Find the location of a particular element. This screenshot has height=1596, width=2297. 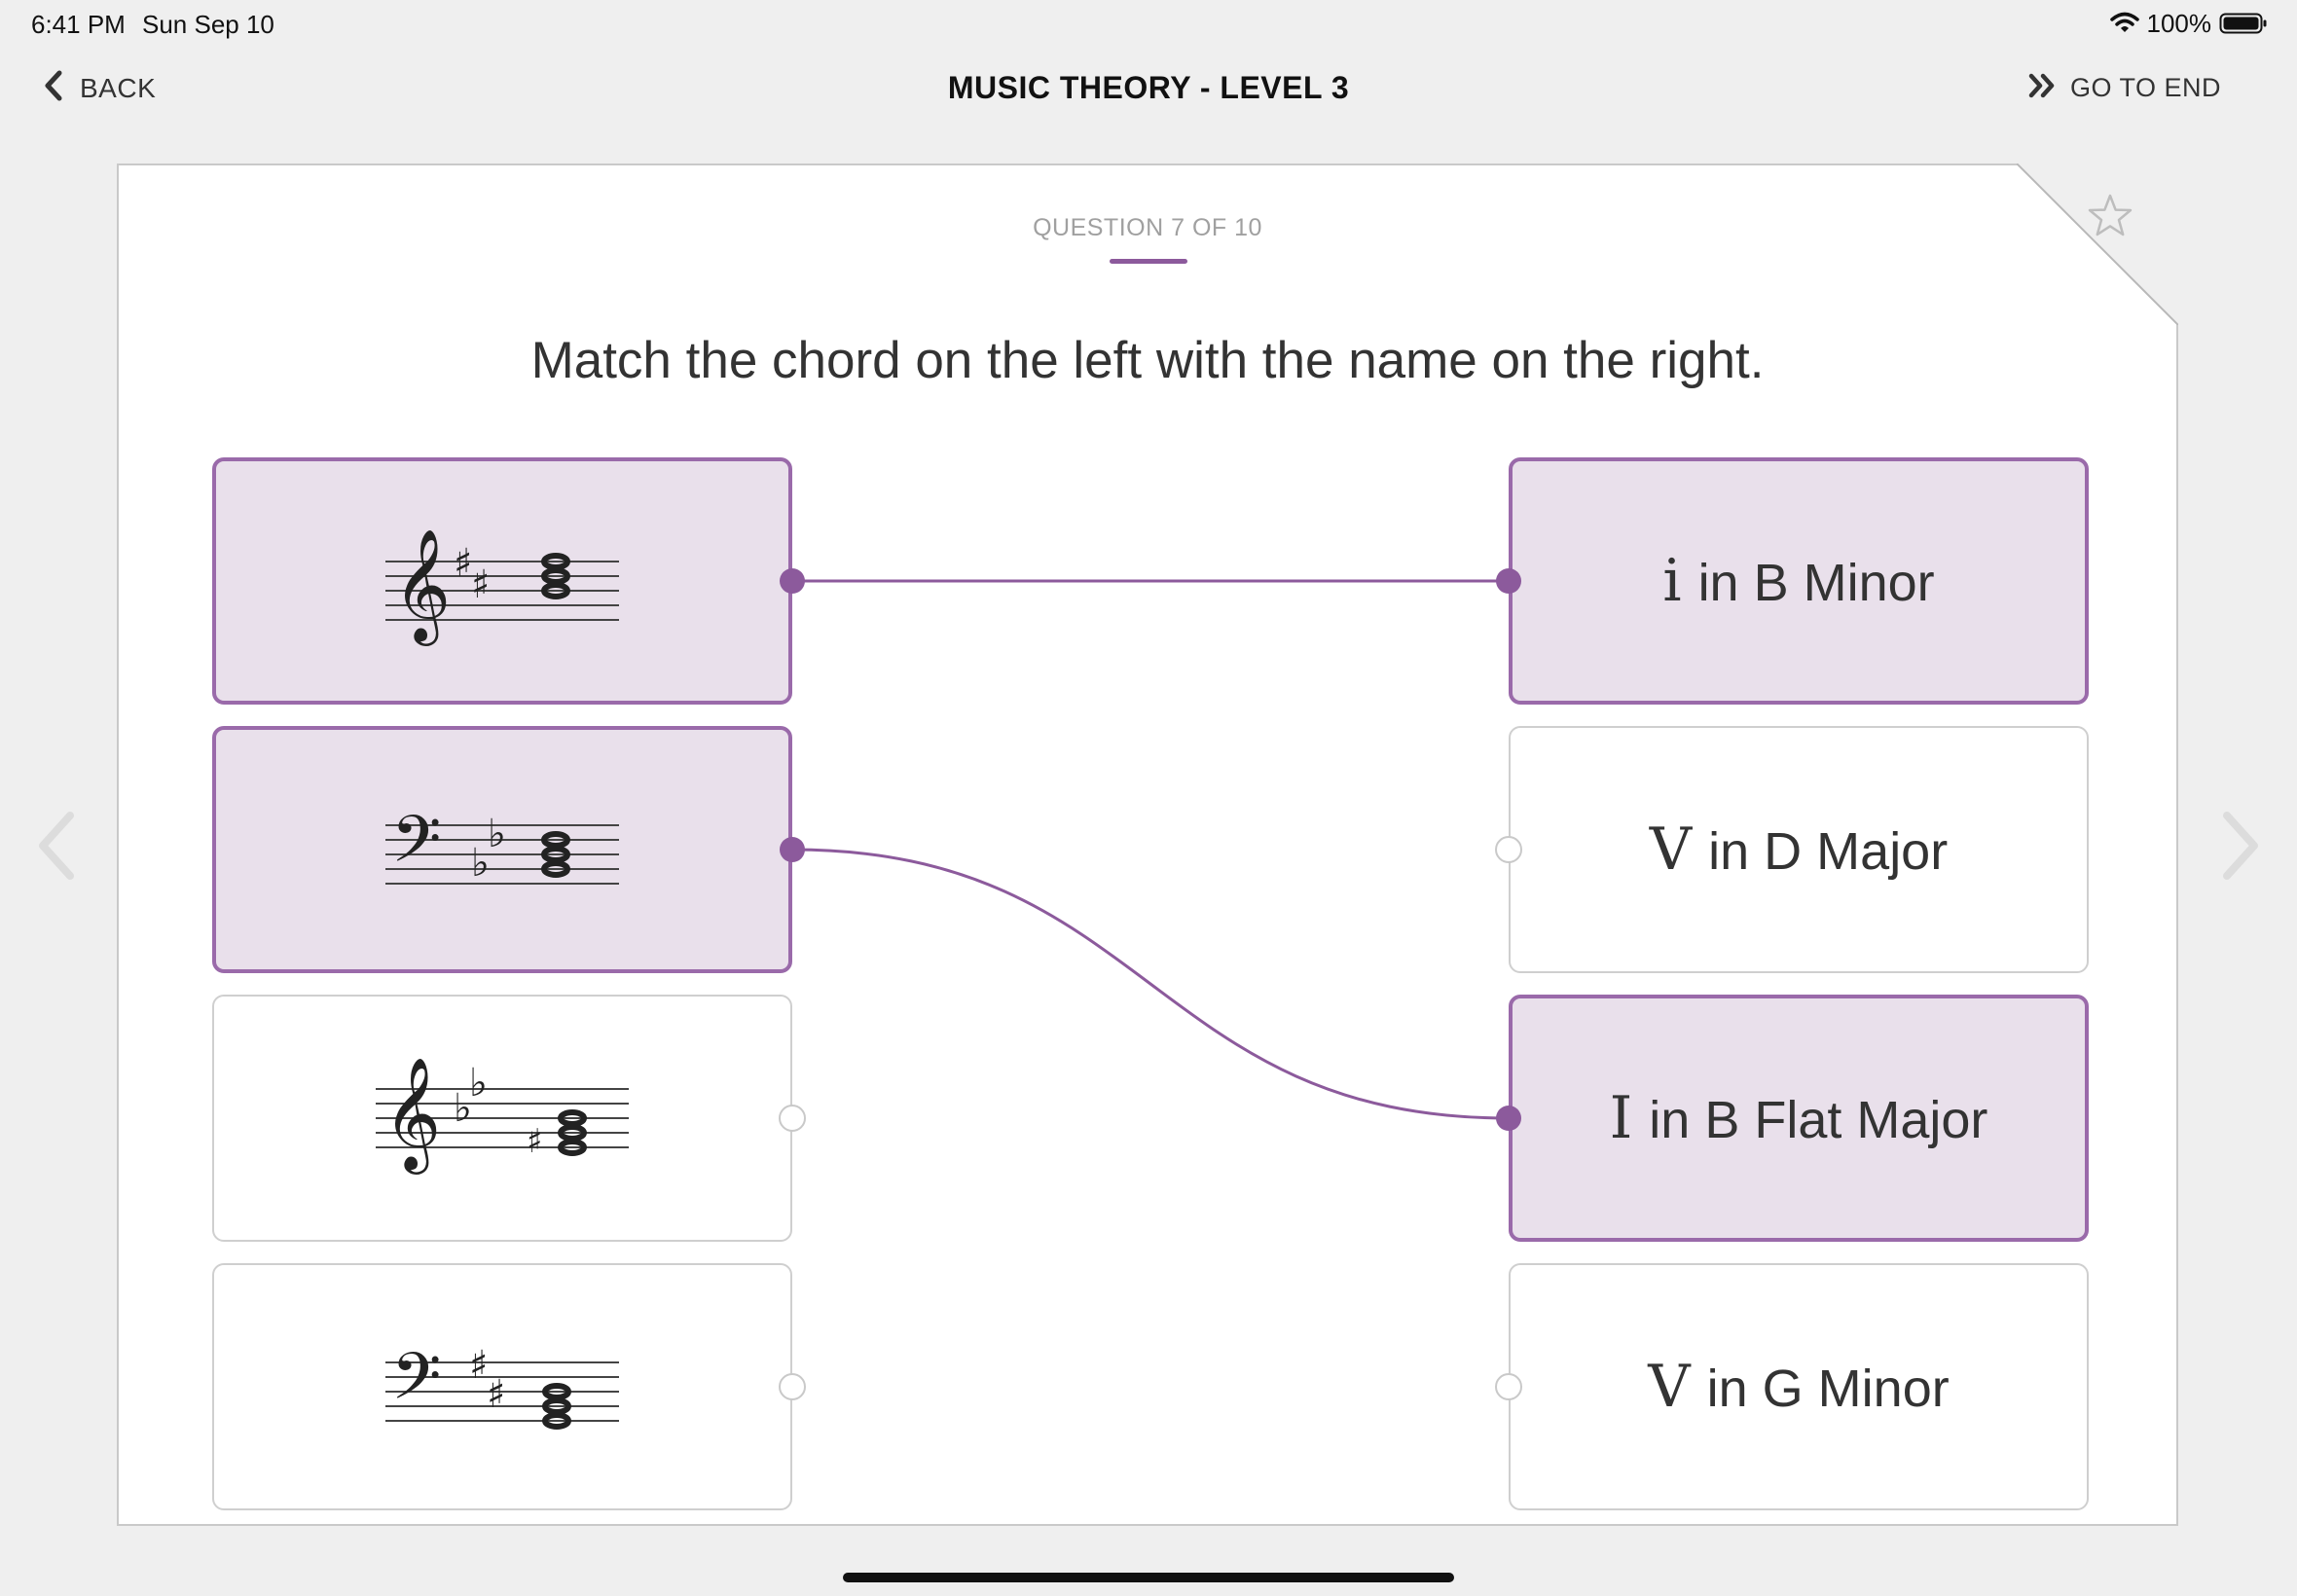

name-card-4: V in G Minor is located at coordinates (1799, 1386).